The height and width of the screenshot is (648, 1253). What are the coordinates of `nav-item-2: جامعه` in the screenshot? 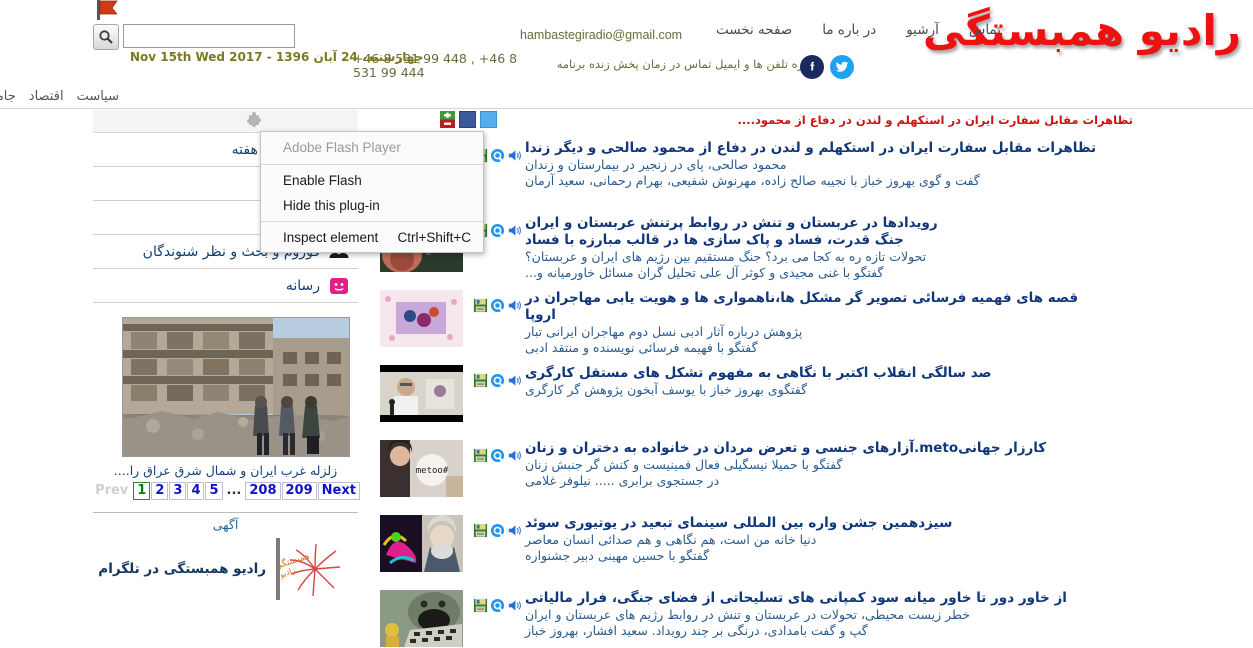 It's located at (8, 96).